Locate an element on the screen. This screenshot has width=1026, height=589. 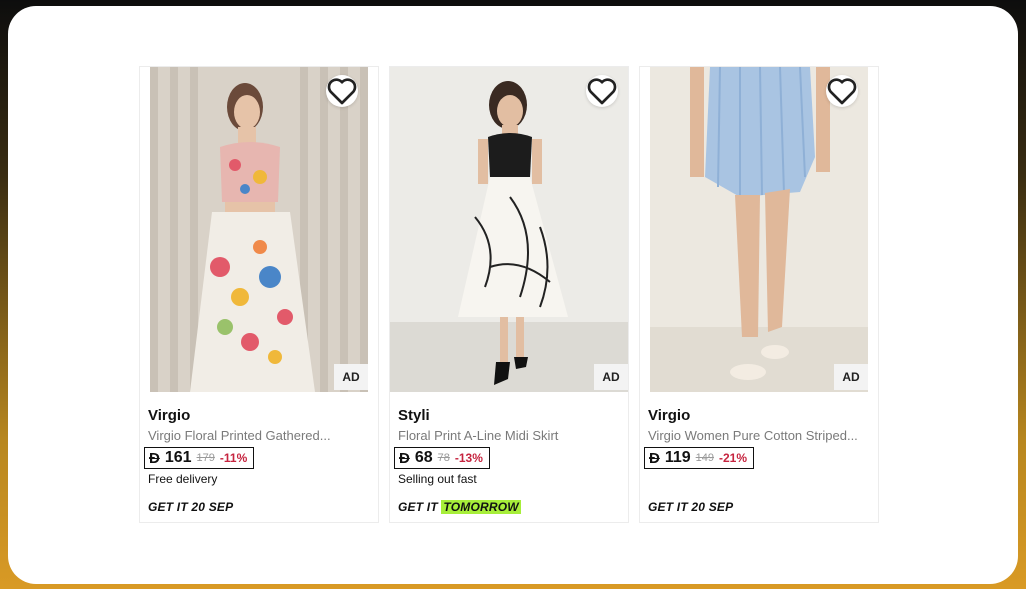
price-box: Đ 68 78 -13% is located at coordinates (442, 458).